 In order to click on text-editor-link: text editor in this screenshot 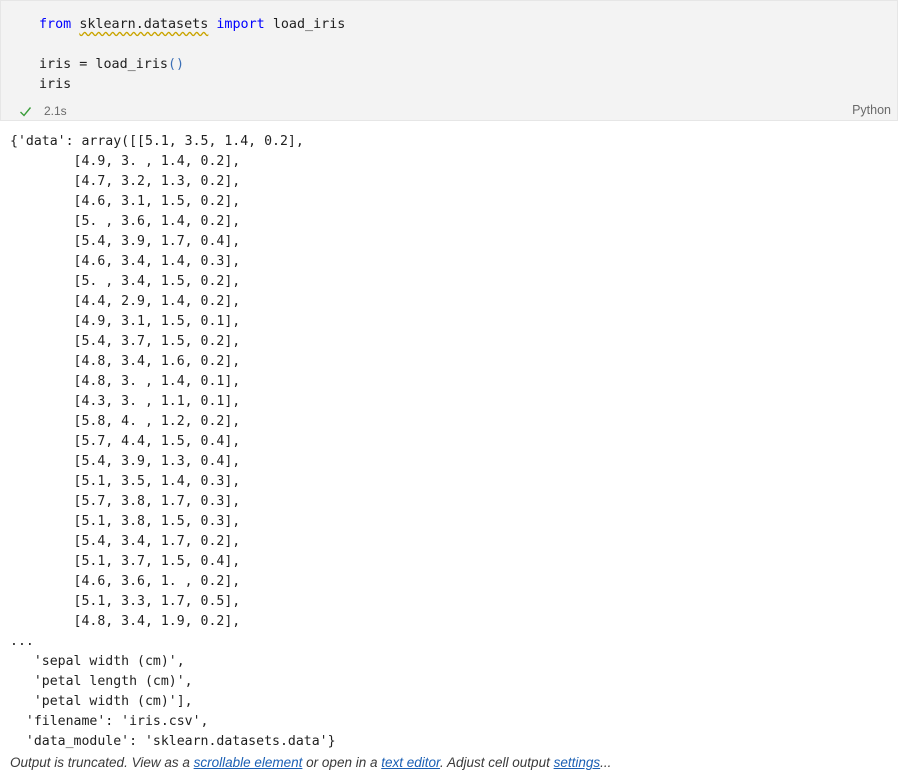, I will do `click(410, 762)`.